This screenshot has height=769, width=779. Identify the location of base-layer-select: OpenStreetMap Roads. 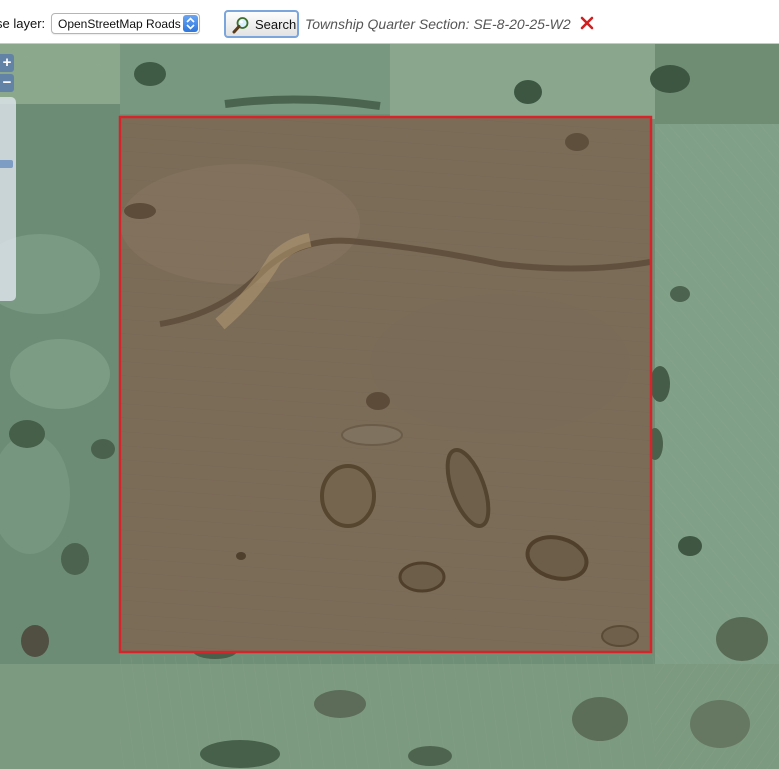
(125, 23).